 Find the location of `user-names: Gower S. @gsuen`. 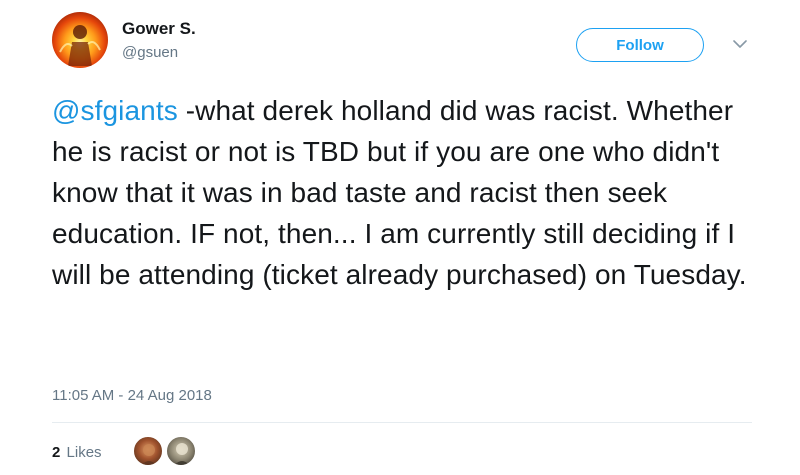

user-names: Gower S. @gsuen is located at coordinates (159, 40).